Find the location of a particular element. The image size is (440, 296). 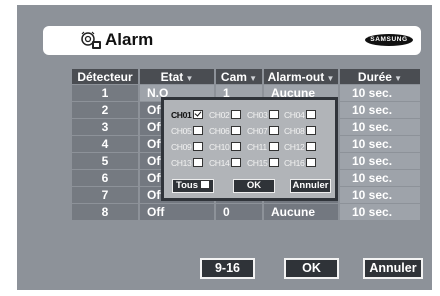

column-header-label: Durée is located at coordinates (374, 77).